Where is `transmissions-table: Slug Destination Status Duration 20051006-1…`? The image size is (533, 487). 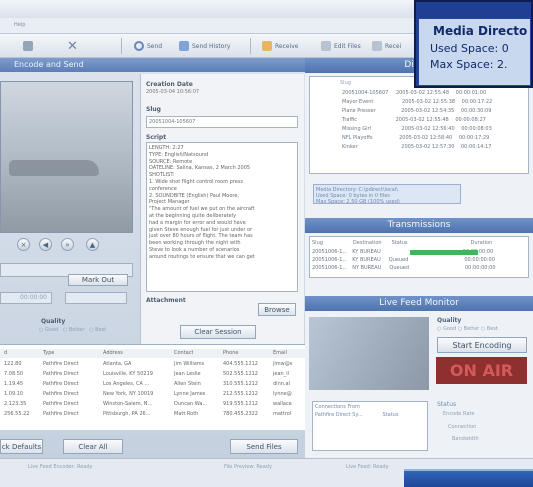
transmissions-table: Slug Destination Status Duration 20051006-1… is located at coordinates (419, 257).